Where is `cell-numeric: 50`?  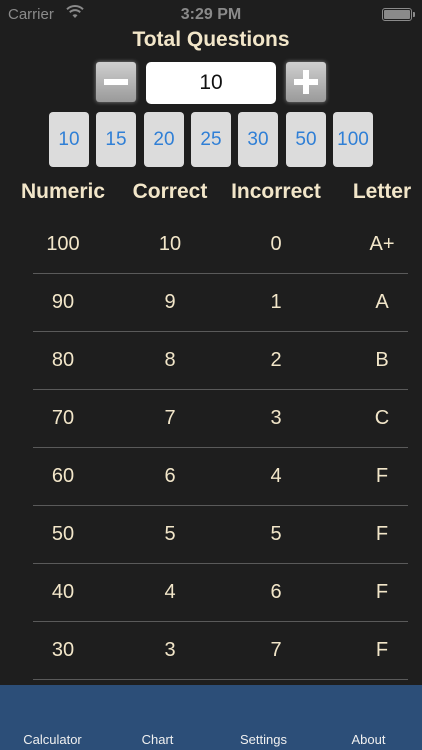 cell-numeric: 50 is located at coordinates (63, 534).